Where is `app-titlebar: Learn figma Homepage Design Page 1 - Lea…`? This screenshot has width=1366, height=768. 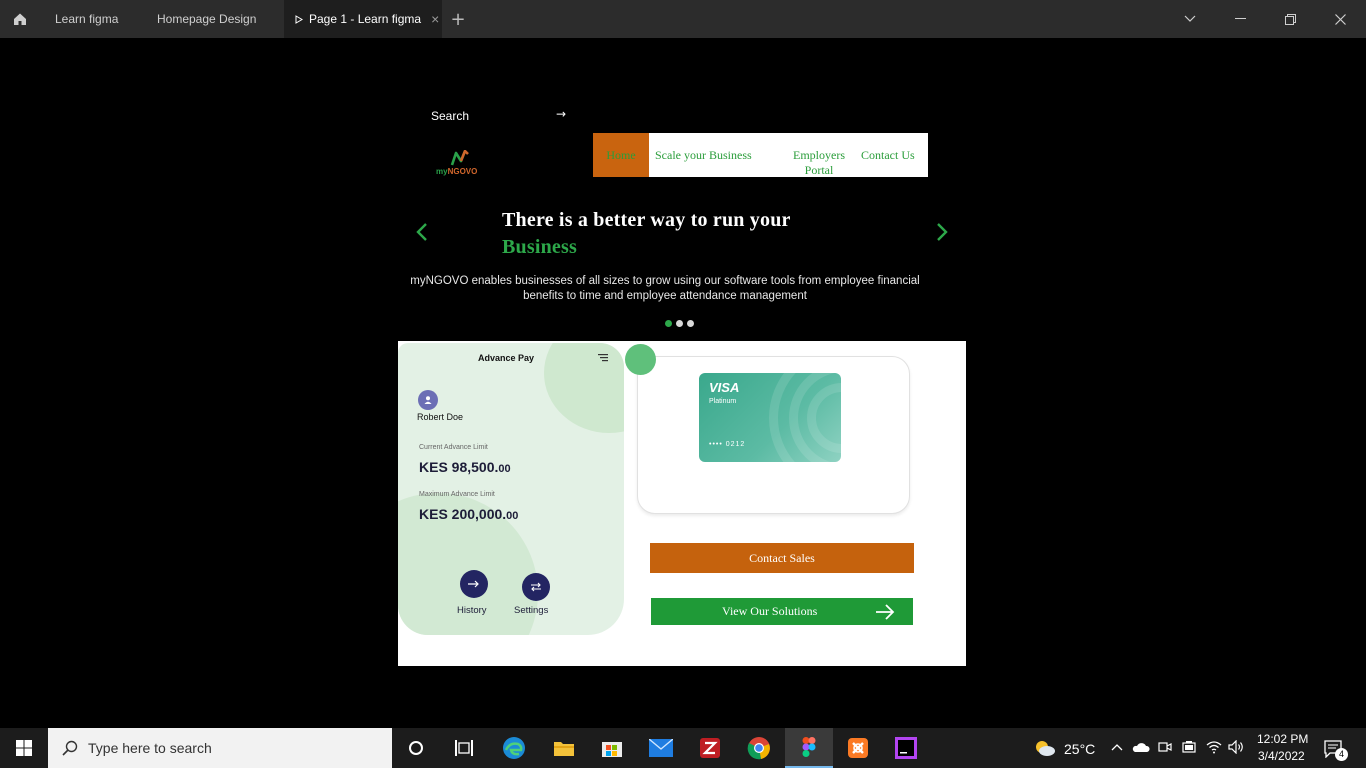
app-titlebar: Learn figma Homepage Design Page 1 - Lea… is located at coordinates (683, 19).